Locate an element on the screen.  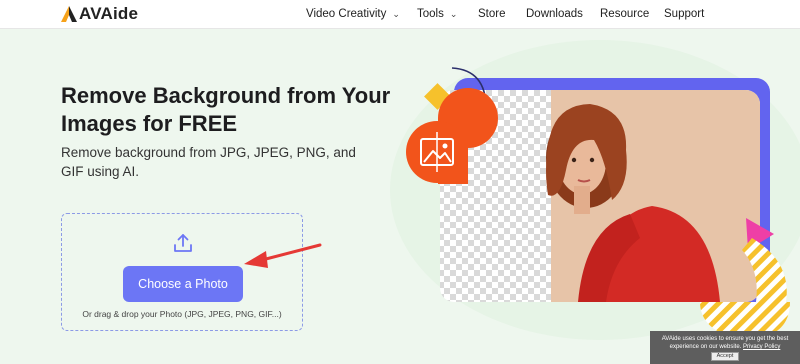
logo-text: AVAide is located at coordinates (109, 13).